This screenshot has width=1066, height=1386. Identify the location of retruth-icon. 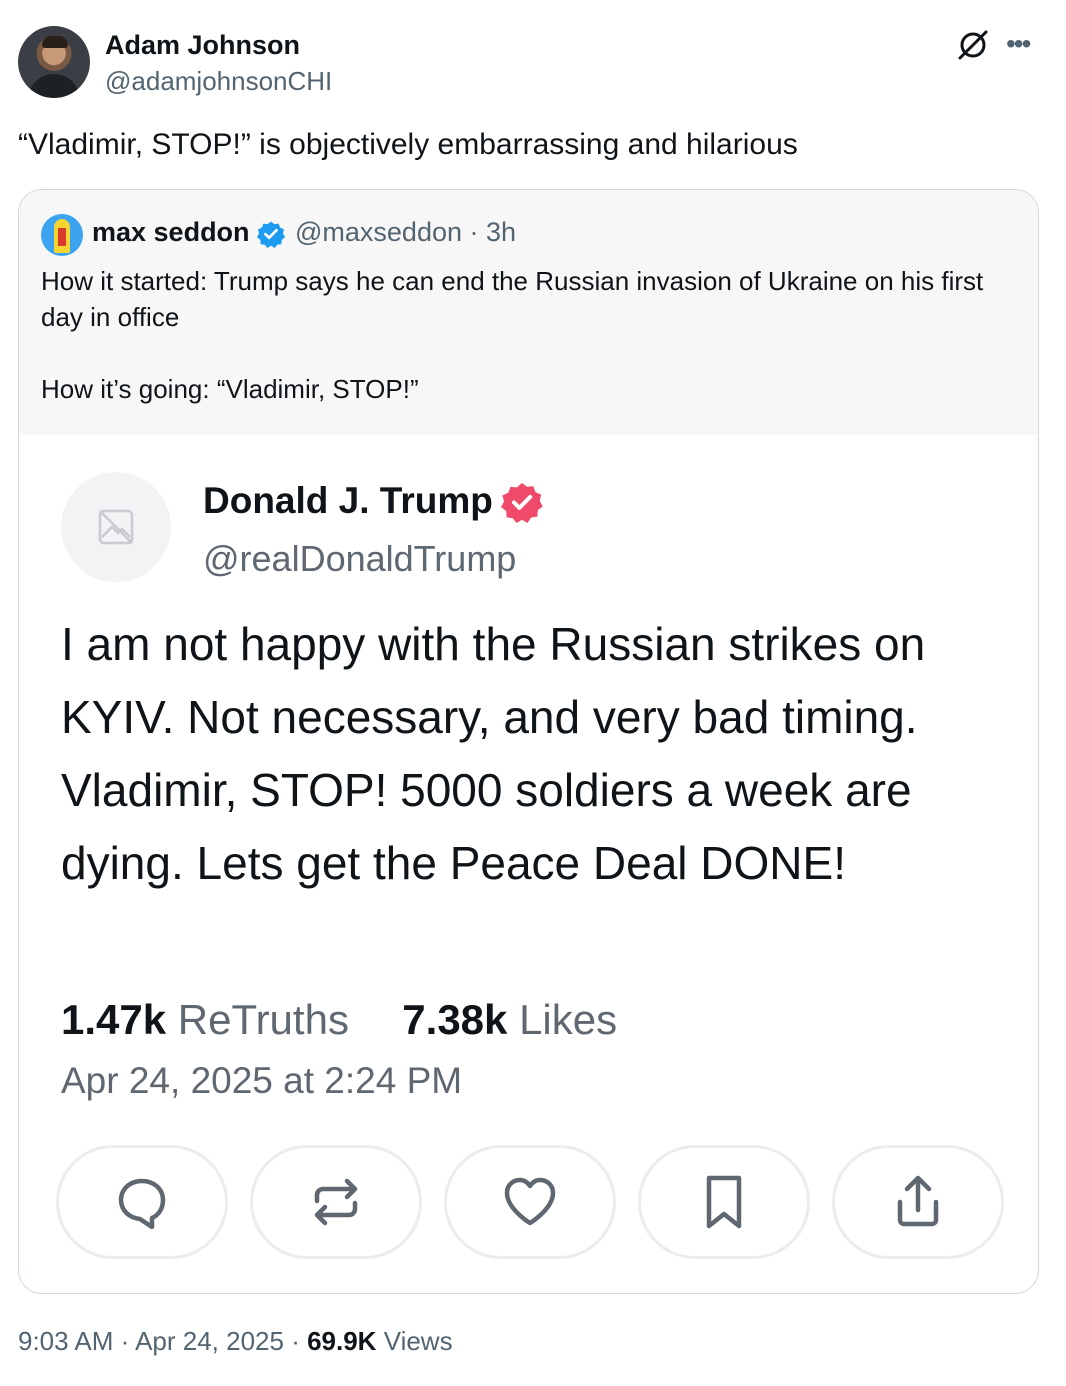
(336, 1202).